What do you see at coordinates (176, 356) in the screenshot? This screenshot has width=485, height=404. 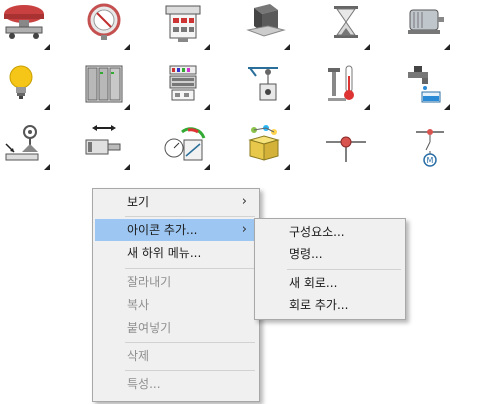 I see `menu-item-delete: 삭제` at bounding box center [176, 356].